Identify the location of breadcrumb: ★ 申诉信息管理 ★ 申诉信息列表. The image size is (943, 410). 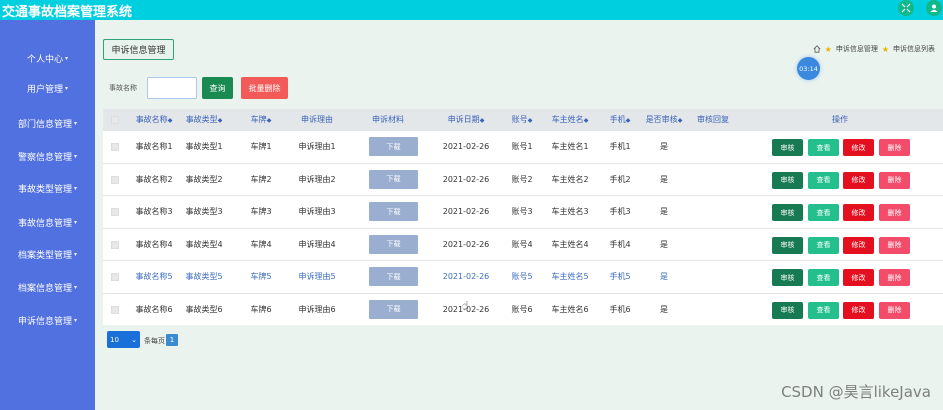
(874, 49).